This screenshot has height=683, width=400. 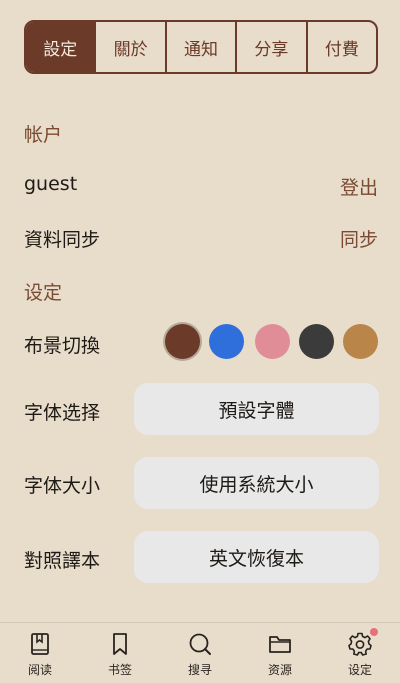 What do you see at coordinates (359, 670) in the screenshot?
I see `nav-label-settings: 设定` at bounding box center [359, 670].